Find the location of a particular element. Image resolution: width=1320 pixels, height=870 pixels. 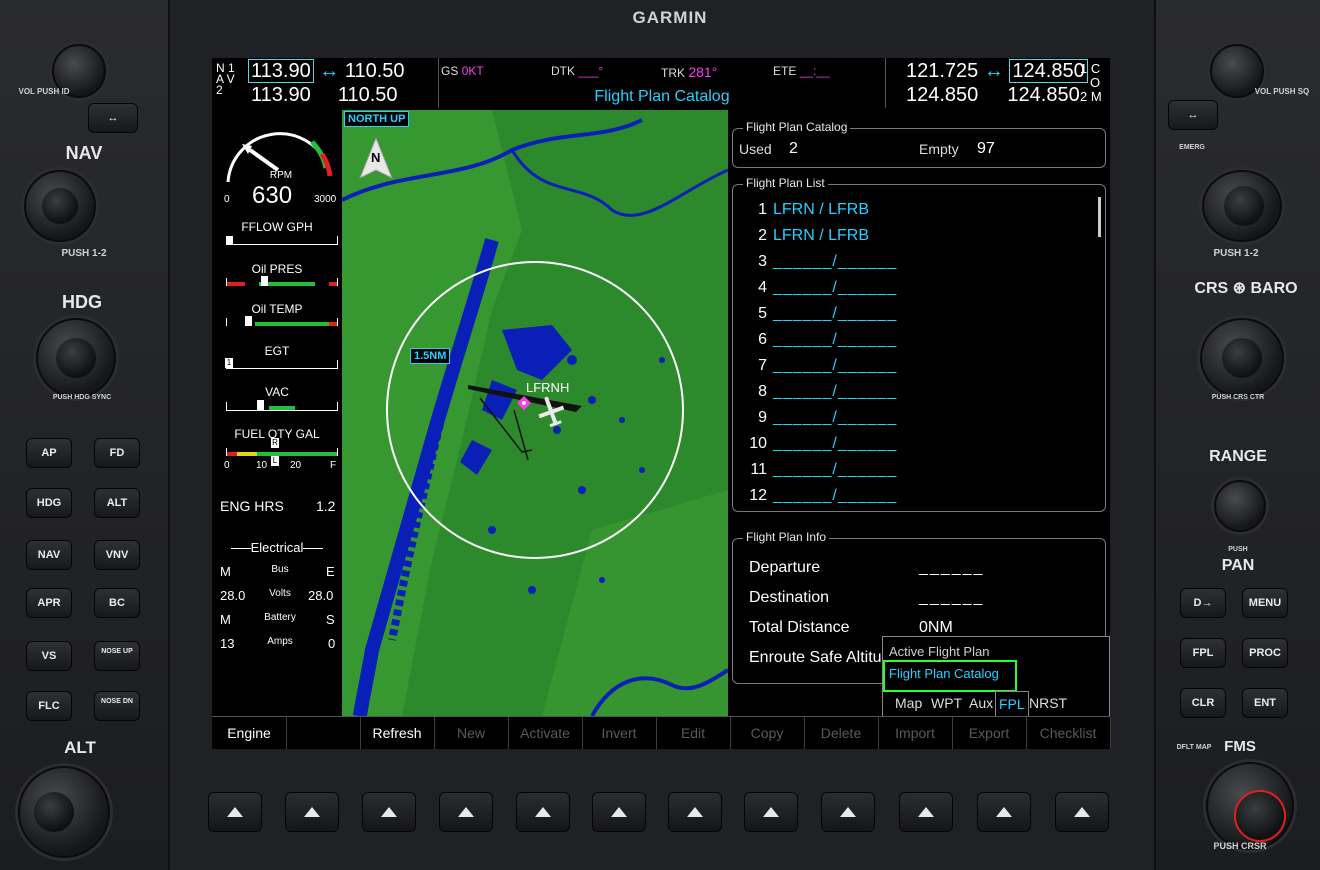

tab-fpl: FPL is located at coordinates (1012, 703).